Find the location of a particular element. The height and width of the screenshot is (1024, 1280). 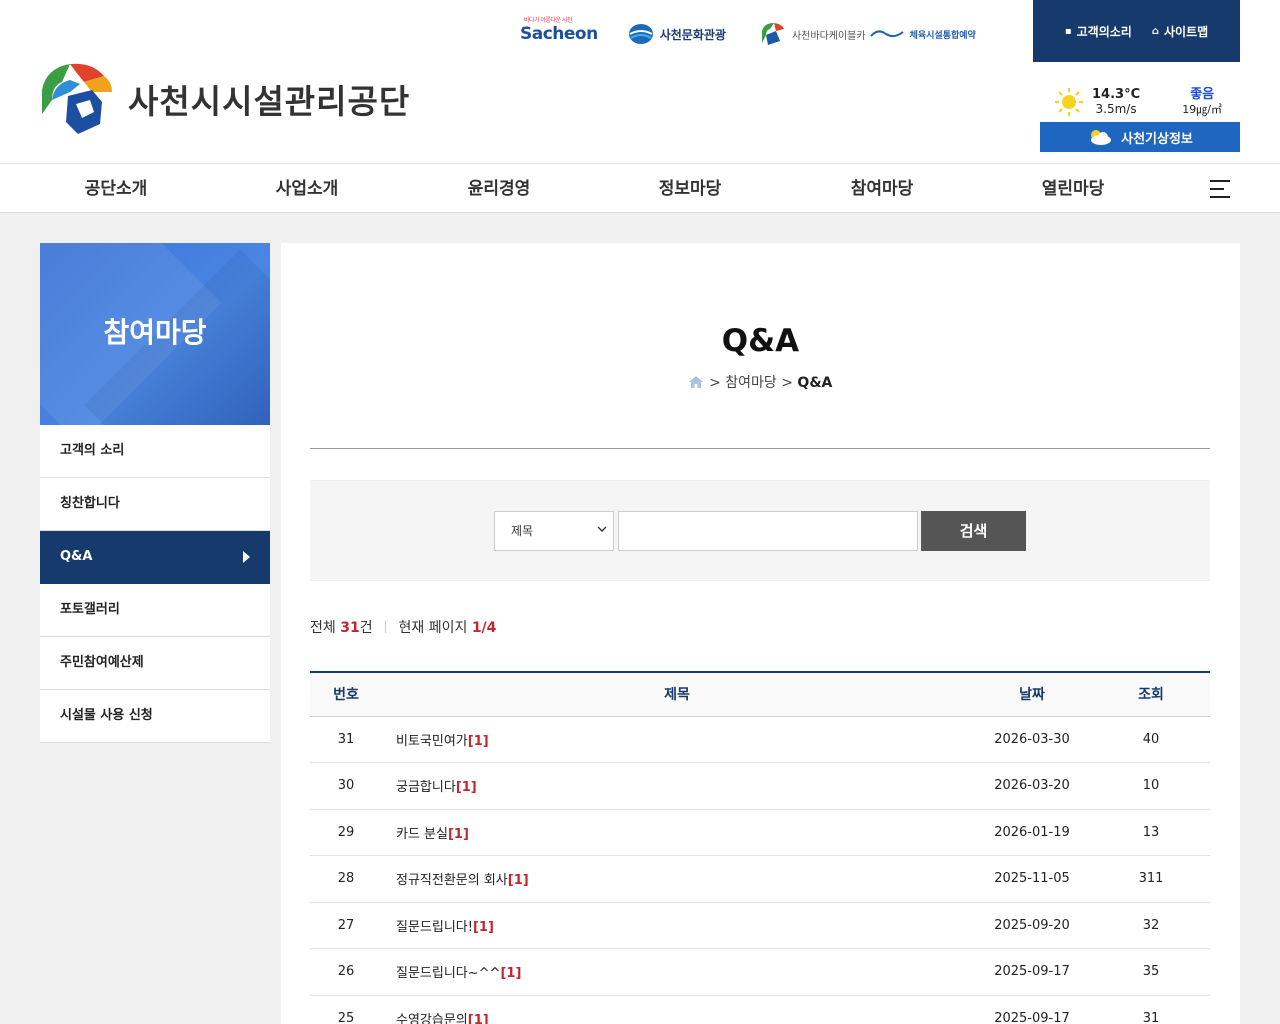

sub-menu-list: 고객의 소리 칭찬합니다 Q&A 포토갤러리 주민참여예산제 시설물 사용 신청 is located at coordinates (155, 584).